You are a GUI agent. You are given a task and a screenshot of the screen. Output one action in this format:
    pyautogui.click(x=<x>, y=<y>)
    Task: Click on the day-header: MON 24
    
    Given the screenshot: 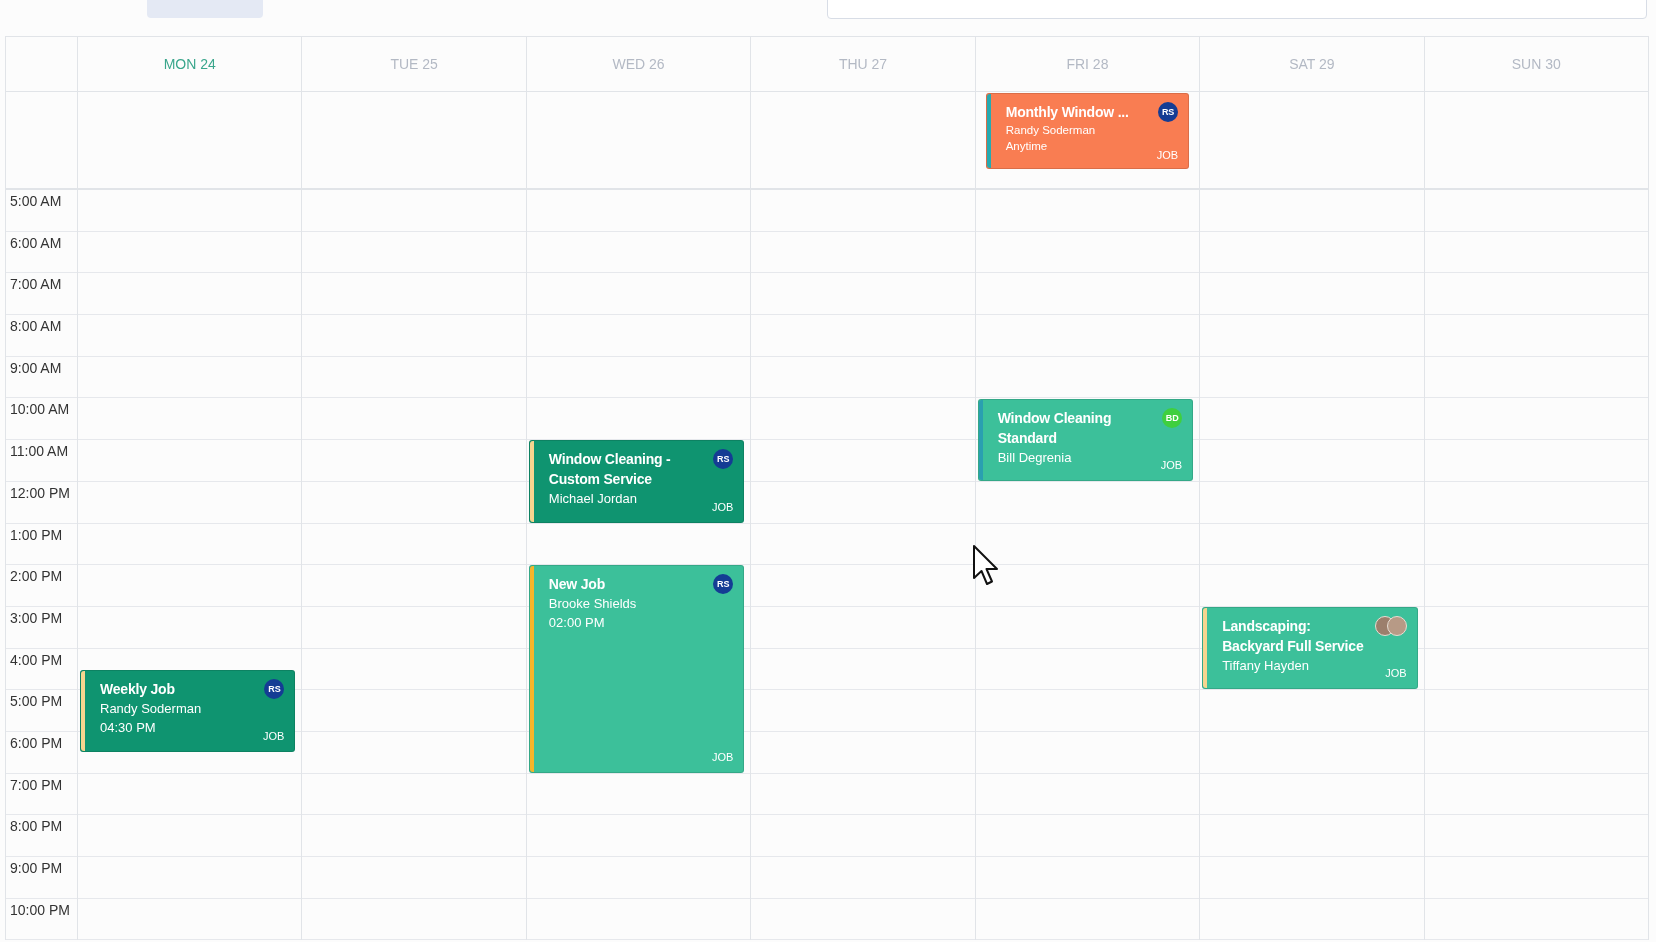 What is the action you would take?
    pyautogui.click(x=190, y=64)
    